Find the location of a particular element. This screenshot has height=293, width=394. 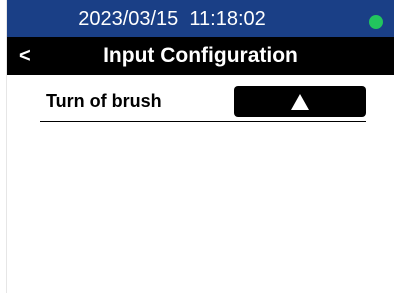

status-indicator-icon is located at coordinates (376, 22).